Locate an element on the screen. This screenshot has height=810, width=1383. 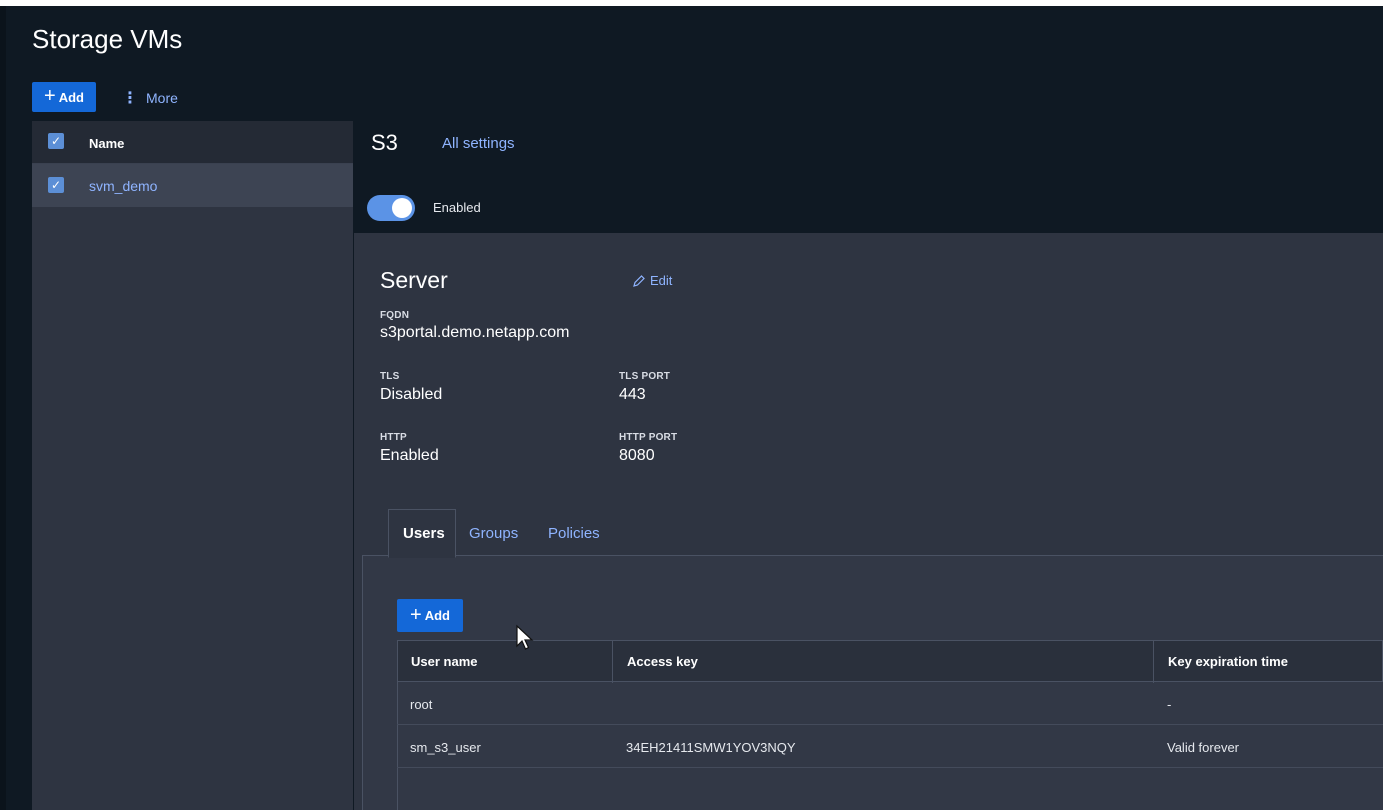
page-title: Storage VMs is located at coordinates (107, 39).